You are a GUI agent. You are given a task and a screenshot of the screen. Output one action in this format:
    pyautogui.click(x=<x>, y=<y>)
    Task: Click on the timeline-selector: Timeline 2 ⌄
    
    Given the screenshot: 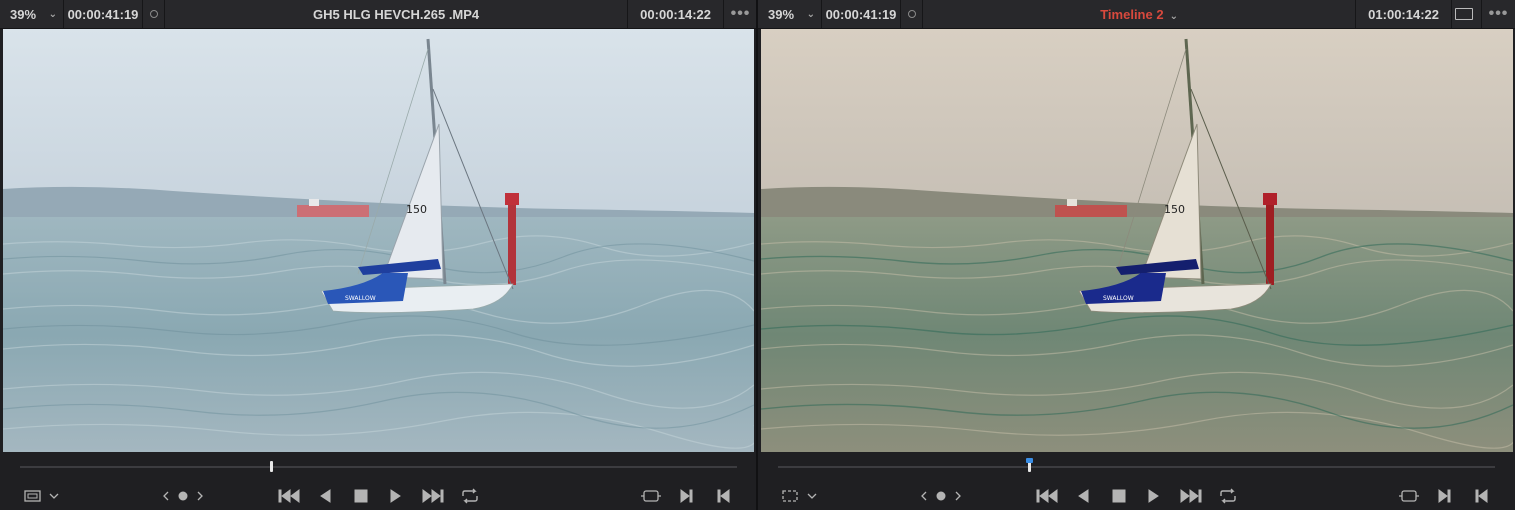 What is the action you would take?
    pyautogui.click(x=1139, y=14)
    